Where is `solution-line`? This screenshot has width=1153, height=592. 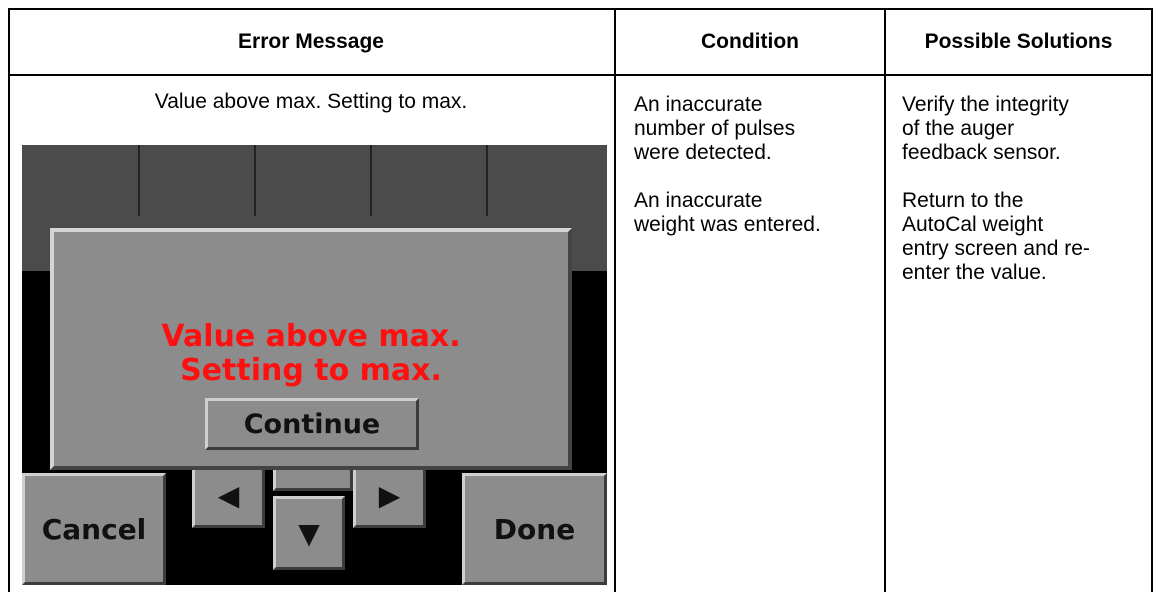 solution-line is located at coordinates (1024, 177).